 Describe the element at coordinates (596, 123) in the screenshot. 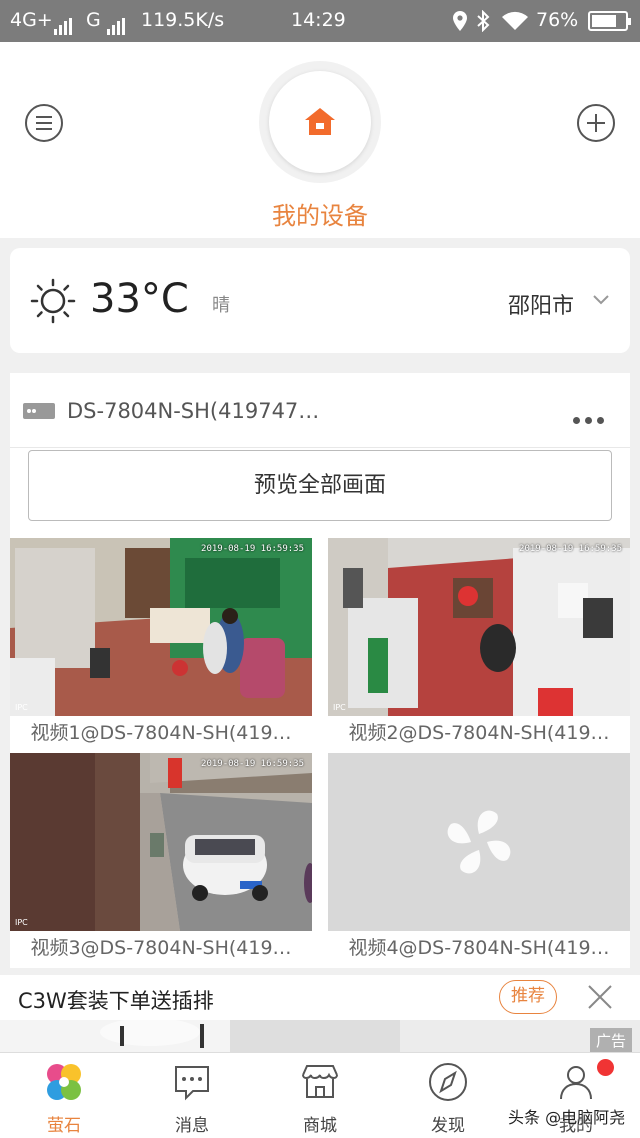

I see `add-icon` at that location.